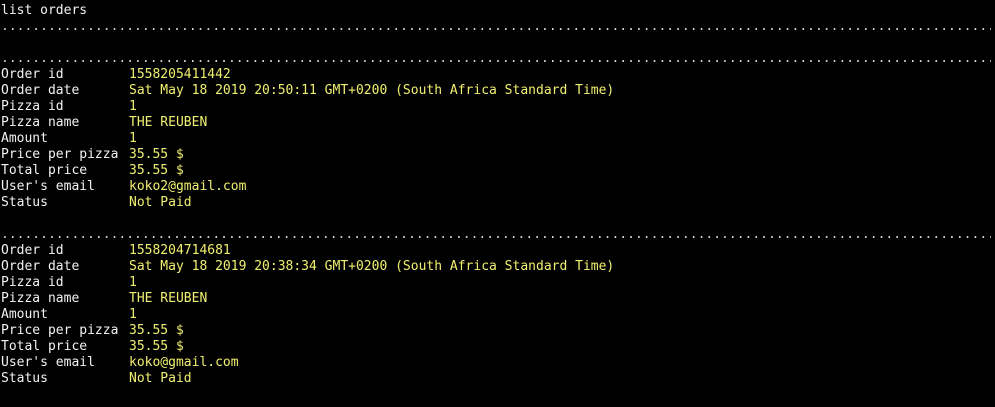 This screenshot has width=995, height=407. I want to click on order-id-row: Order id 1558205411442, so click(496, 75).